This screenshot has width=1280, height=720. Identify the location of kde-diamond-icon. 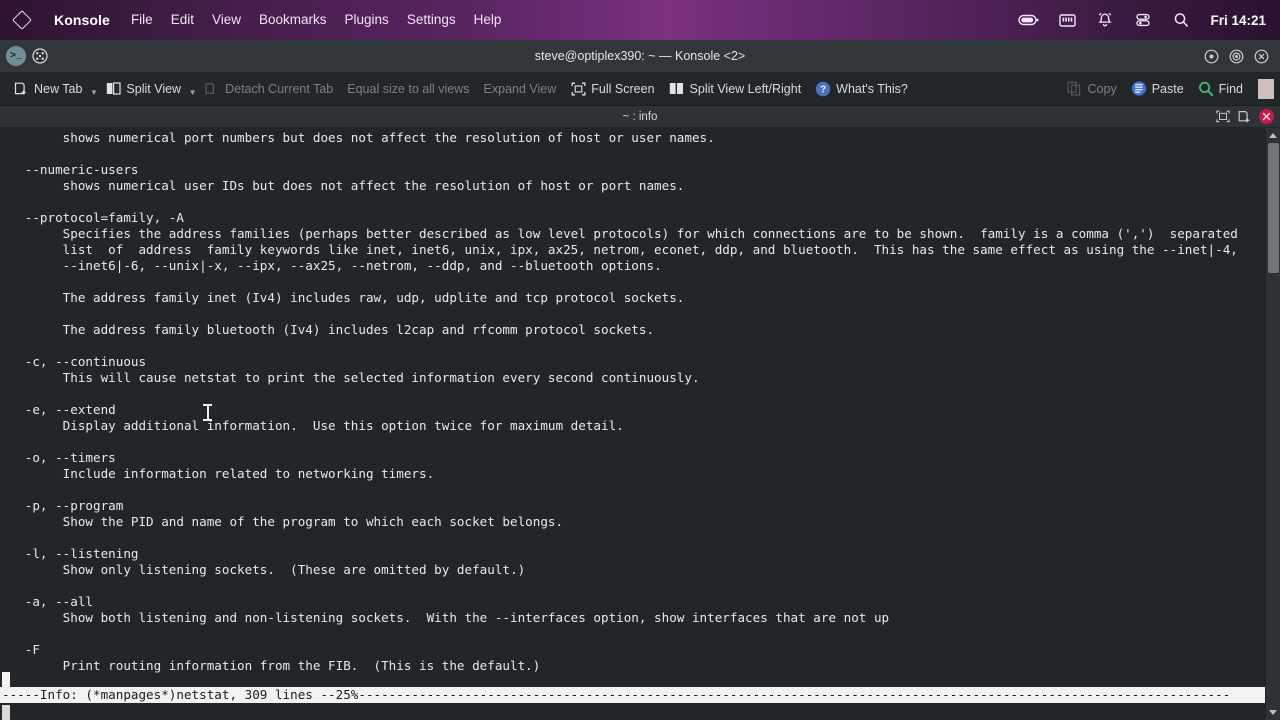
(22, 20).